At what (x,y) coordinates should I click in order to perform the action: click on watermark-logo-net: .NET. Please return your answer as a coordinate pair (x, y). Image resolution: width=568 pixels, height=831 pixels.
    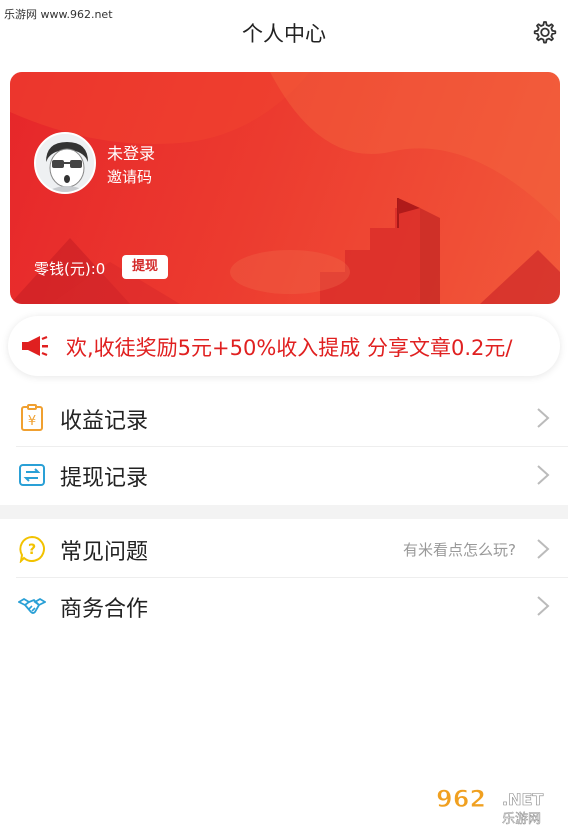
    Looking at the image, I should click on (522, 799).